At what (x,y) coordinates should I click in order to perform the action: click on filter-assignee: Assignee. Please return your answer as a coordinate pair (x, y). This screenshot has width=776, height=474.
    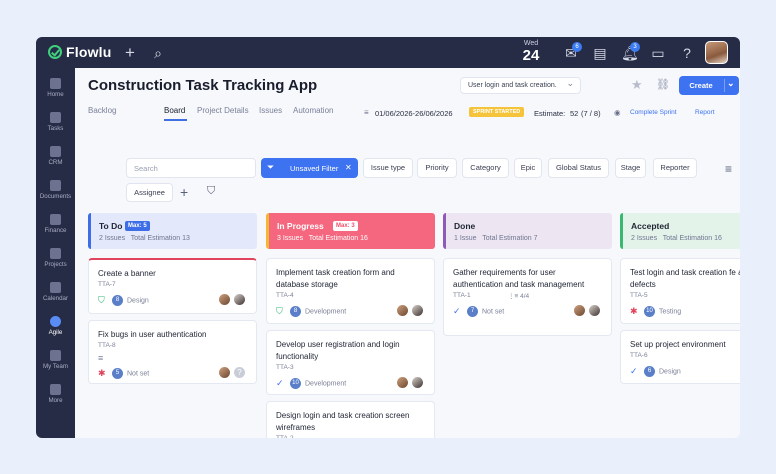
    Looking at the image, I should click on (149, 192).